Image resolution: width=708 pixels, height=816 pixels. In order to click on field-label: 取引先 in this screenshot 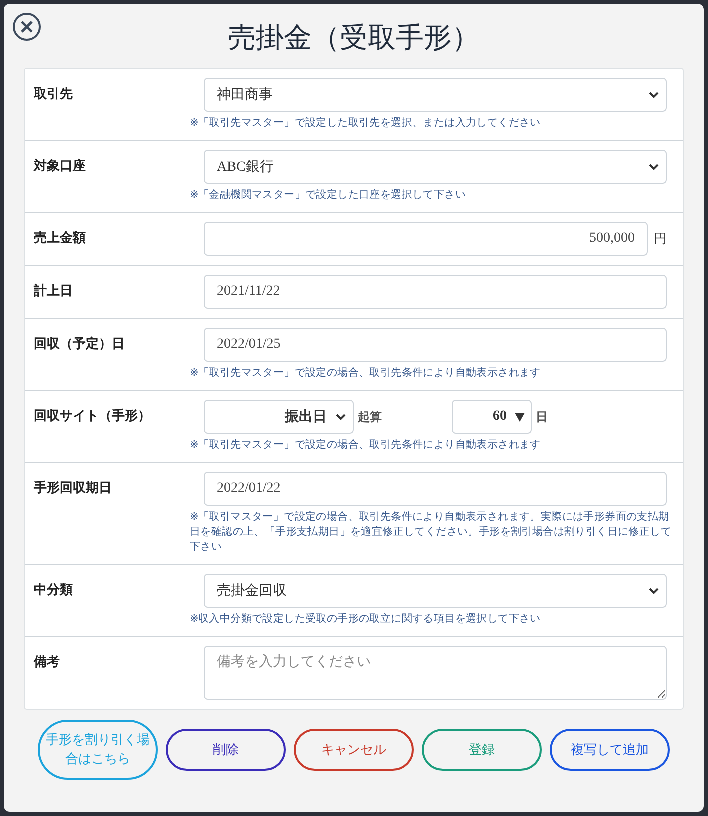, I will do `click(53, 95)`.